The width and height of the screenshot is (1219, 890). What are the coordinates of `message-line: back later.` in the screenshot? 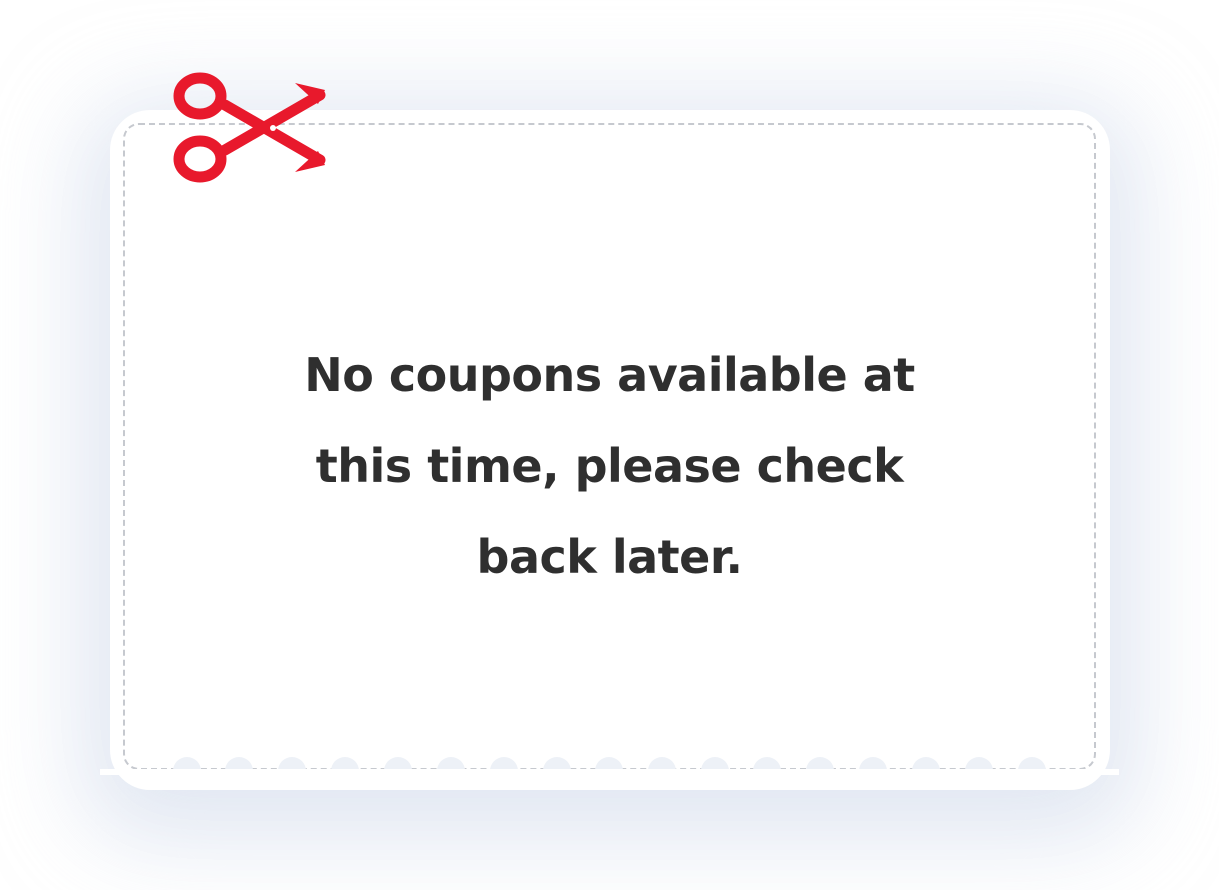 It's located at (609, 557).